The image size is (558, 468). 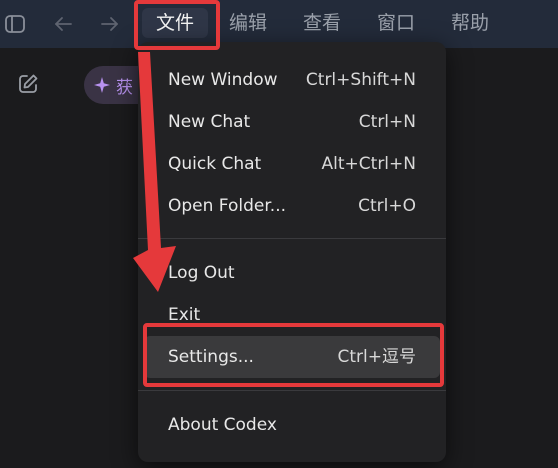 What do you see at coordinates (387, 122) in the screenshot?
I see `menu-item-shortcut: Ctrl+N` at bounding box center [387, 122].